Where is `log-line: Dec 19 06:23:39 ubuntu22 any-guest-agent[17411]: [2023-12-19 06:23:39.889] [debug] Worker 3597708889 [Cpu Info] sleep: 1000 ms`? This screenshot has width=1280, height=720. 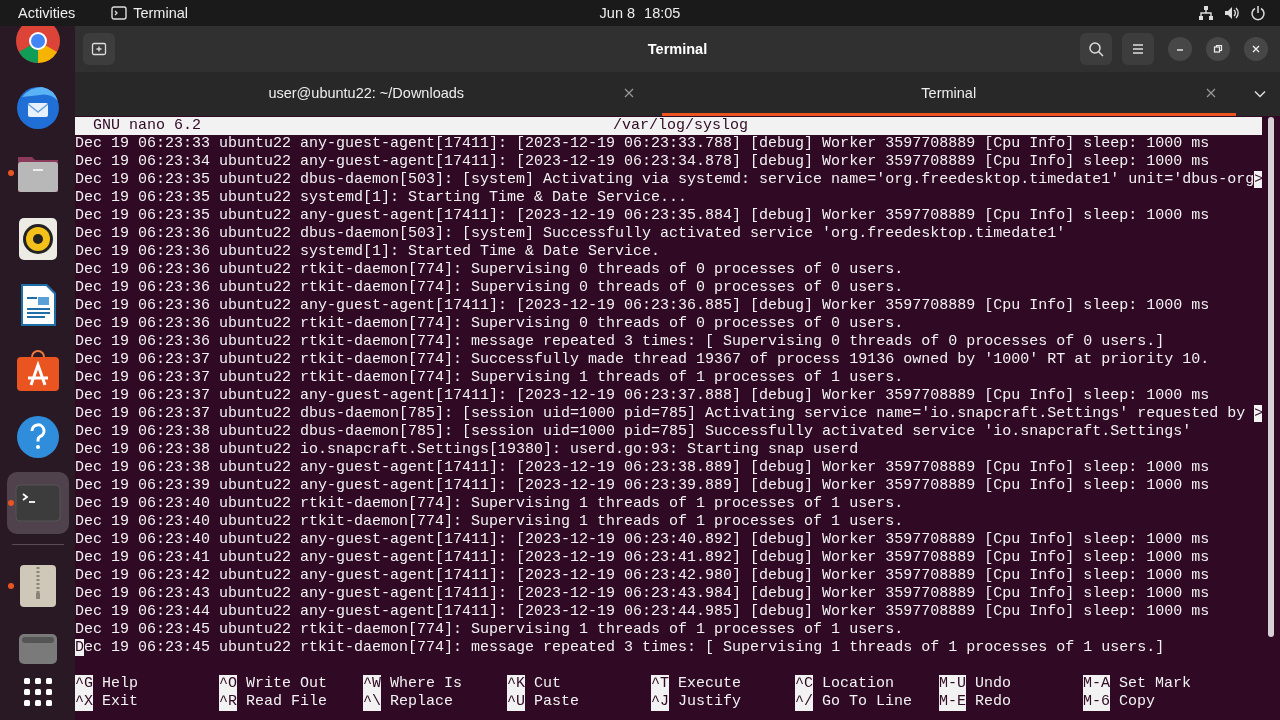 log-line: Dec 19 06:23:39 ubuntu22 any-guest-agent[17411]: [2023-12-19 06:23:39.889] [debug] Worker 3597708889 [Cpu Info] sleep: 1000 ms is located at coordinates (642, 486).